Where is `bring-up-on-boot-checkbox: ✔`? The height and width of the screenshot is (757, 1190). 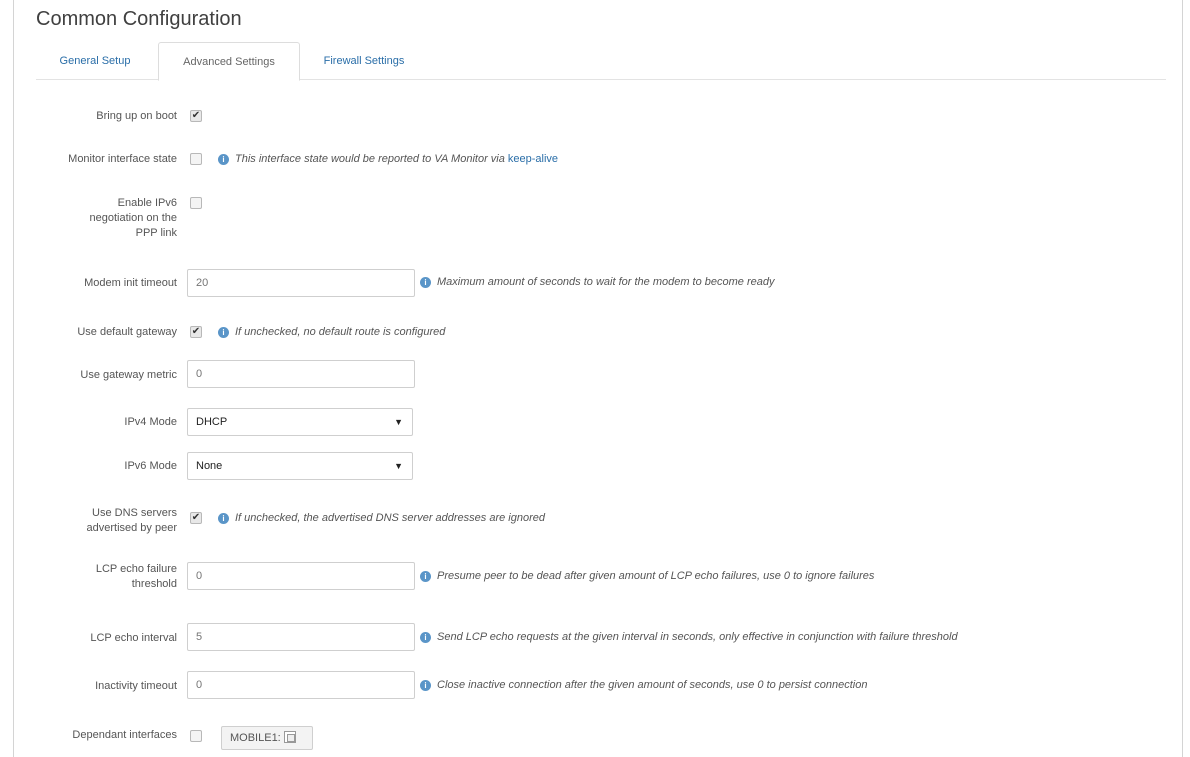 bring-up-on-boot-checkbox: ✔ is located at coordinates (196, 116).